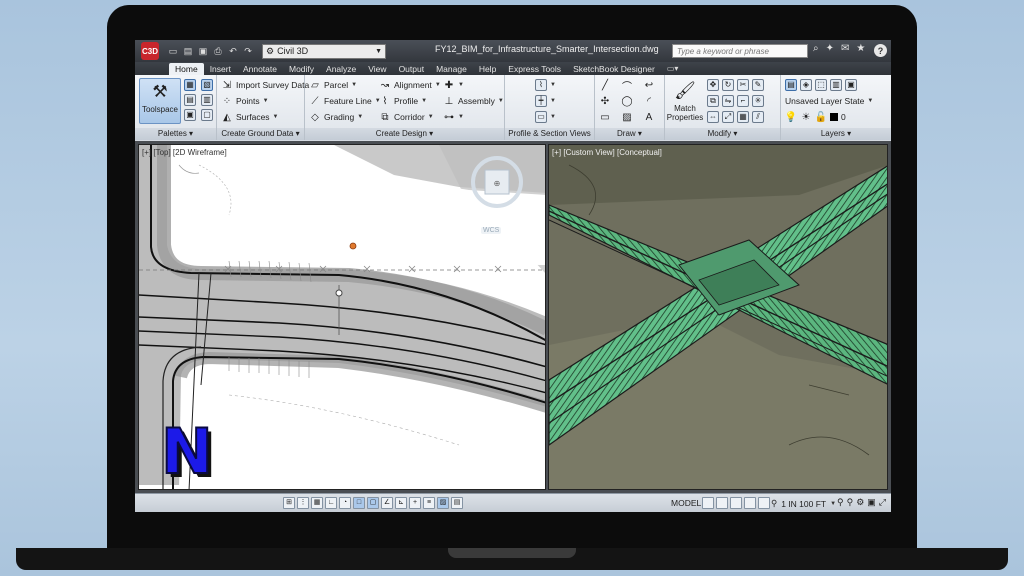 The width and height of the screenshot is (1024, 576). What do you see at coordinates (401, 503) in the screenshot?
I see `ducs-icon: ⊾` at bounding box center [401, 503].